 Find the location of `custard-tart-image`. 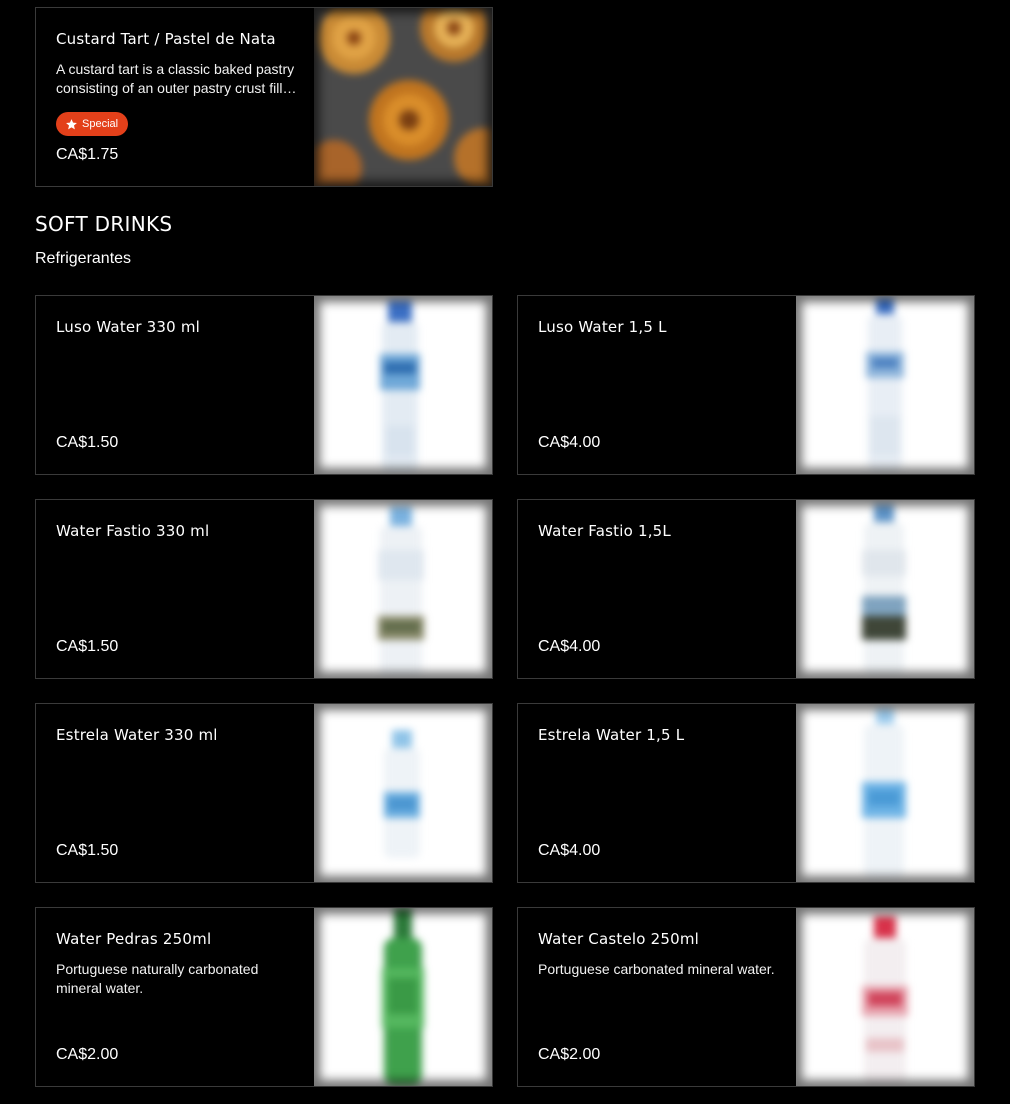

custard-tart-image is located at coordinates (403, 97).